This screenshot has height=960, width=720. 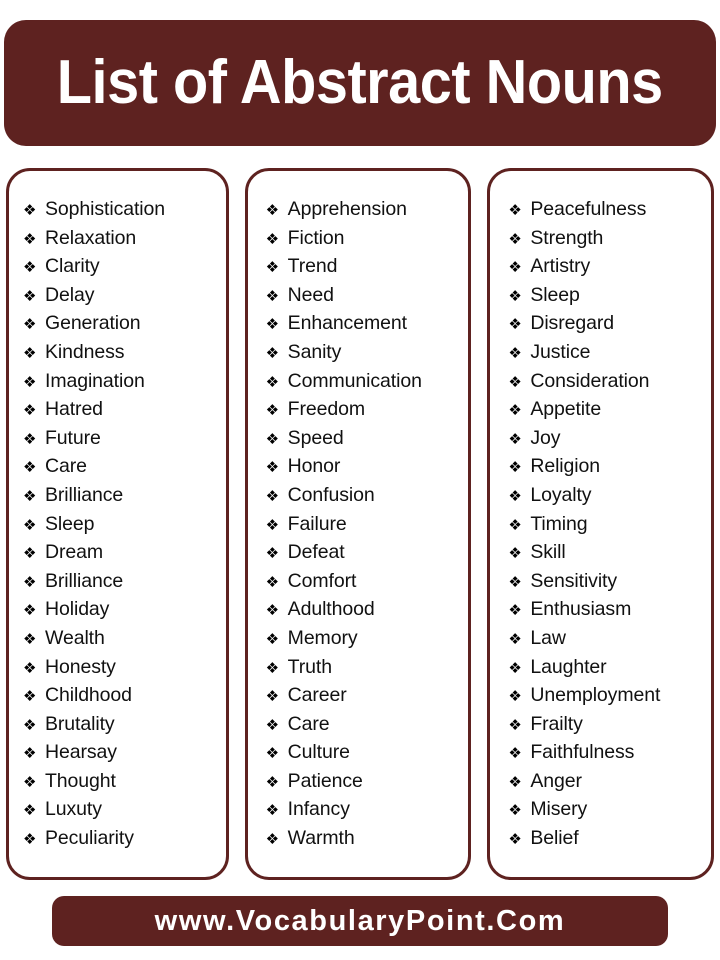 I want to click on noun-label: Enthusiasm, so click(x=581, y=609).